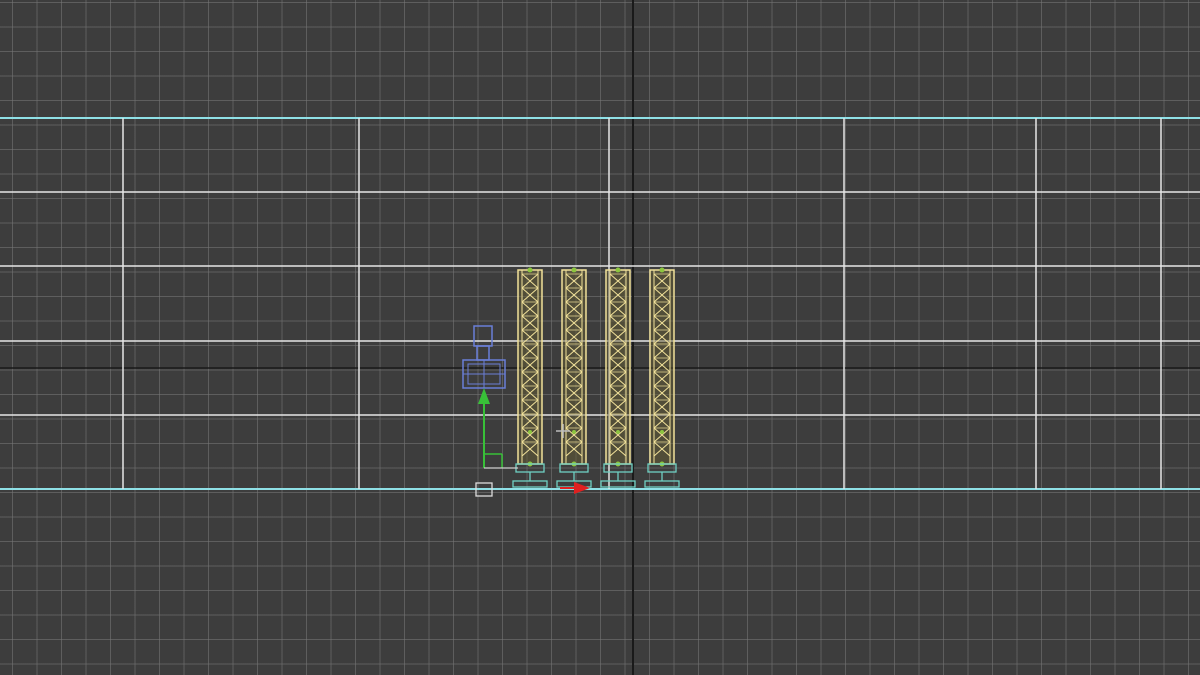 The height and width of the screenshot is (675, 1200). Describe the element at coordinates (596, 377) in the screenshot. I see `truss-group` at that location.